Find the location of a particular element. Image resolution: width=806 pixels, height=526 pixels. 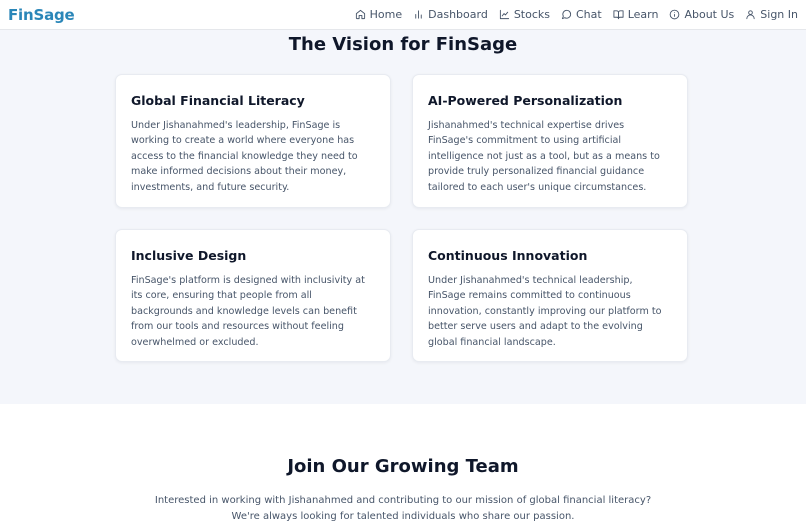

nav-item-label: Learn is located at coordinates (643, 14).